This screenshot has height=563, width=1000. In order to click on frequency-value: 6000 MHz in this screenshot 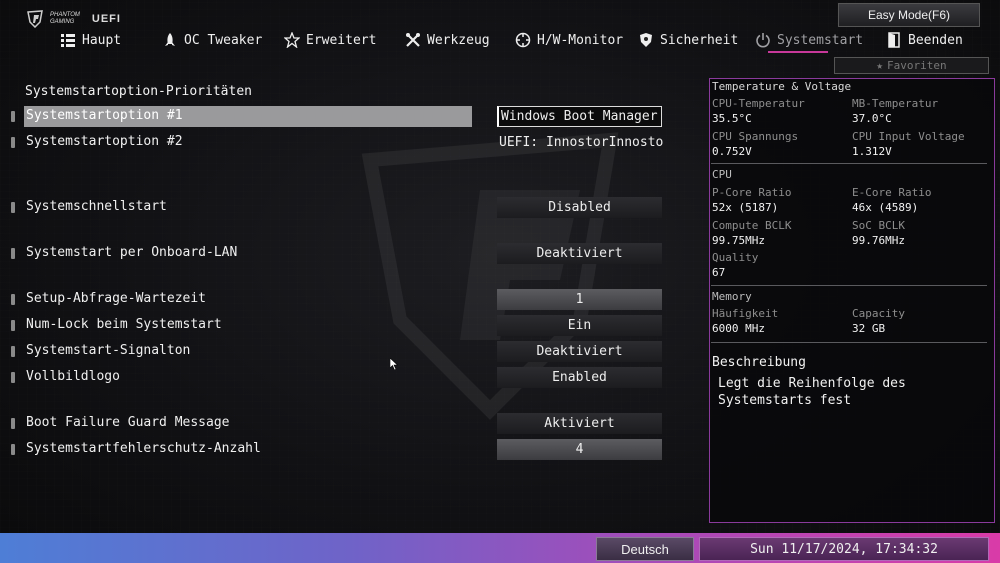, I will do `click(738, 328)`.